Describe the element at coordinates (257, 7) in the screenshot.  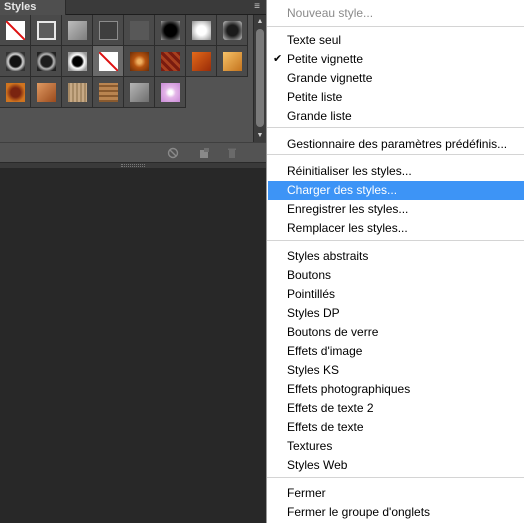
I see `panel-menu-button: ≡` at that location.